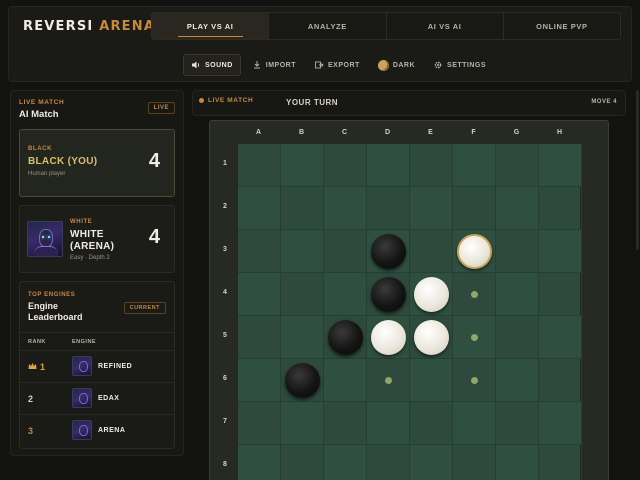  What do you see at coordinates (302, 423) in the screenshot?
I see `board-cell-b7` at bounding box center [302, 423].